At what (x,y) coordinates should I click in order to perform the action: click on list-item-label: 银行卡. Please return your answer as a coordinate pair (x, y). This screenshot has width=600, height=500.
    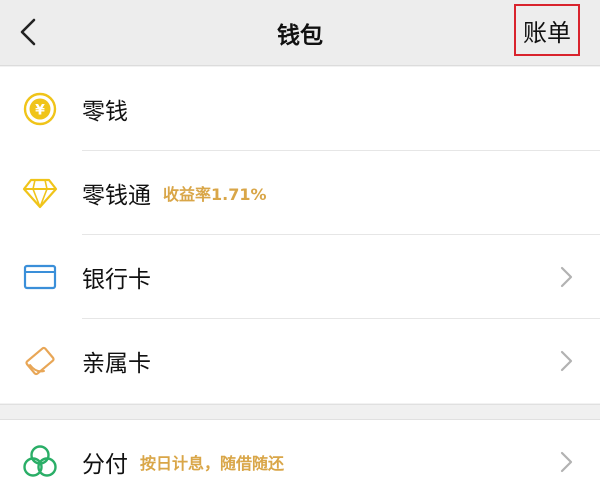
    Looking at the image, I should click on (116, 280).